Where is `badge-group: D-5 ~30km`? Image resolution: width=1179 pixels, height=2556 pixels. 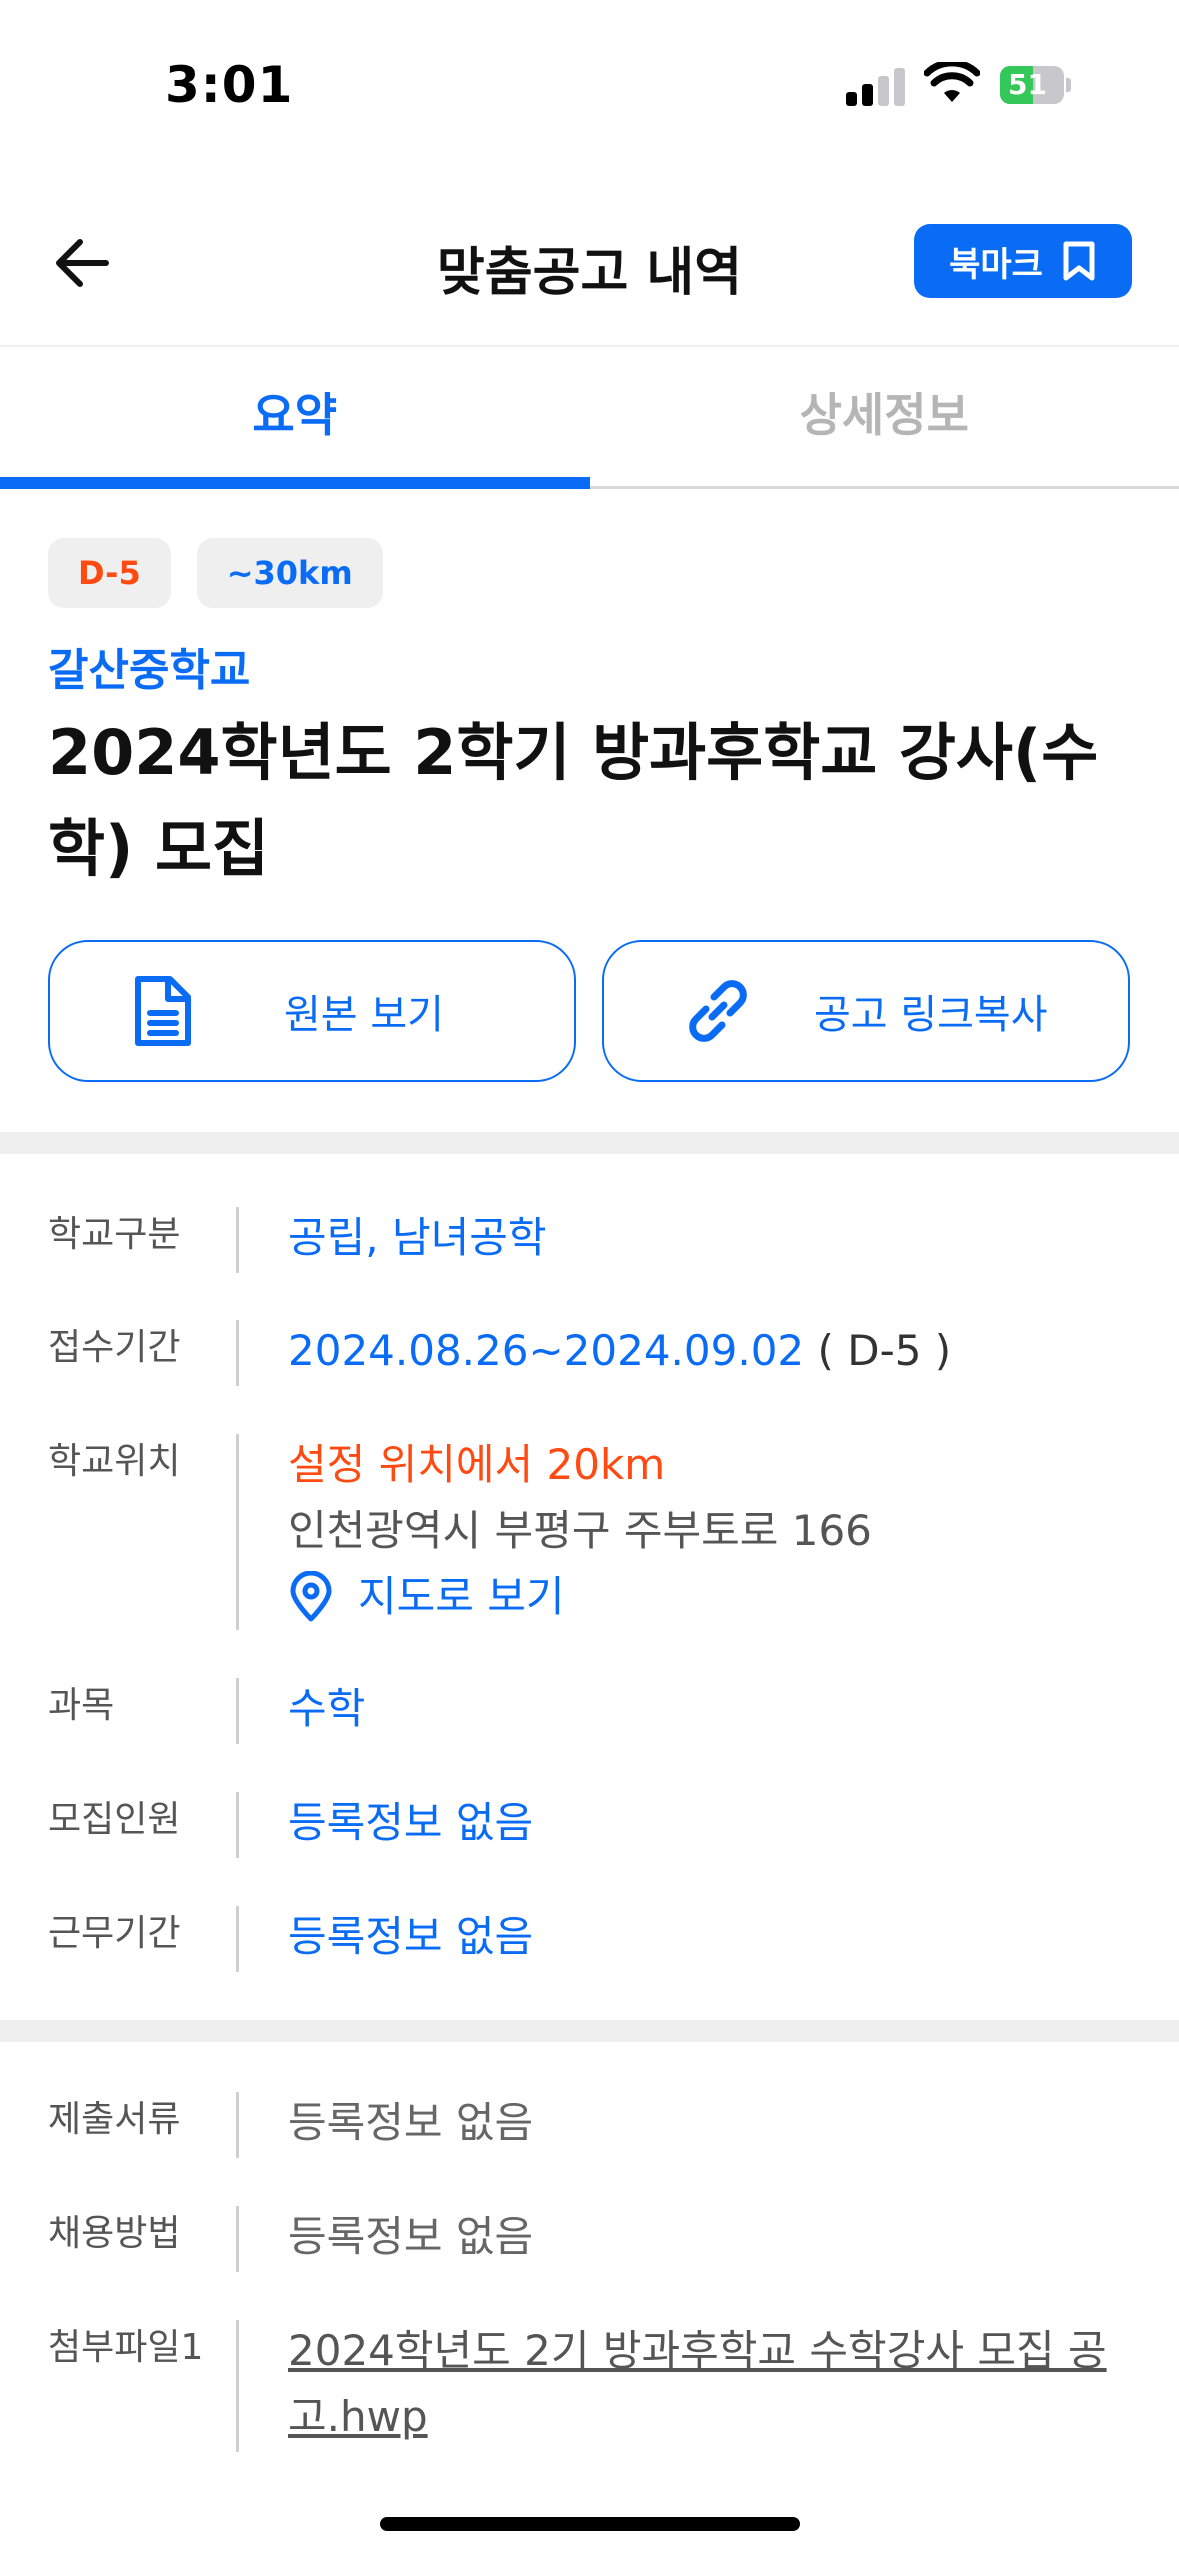 badge-group: D-5 ~30km is located at coordinates (215, 573).